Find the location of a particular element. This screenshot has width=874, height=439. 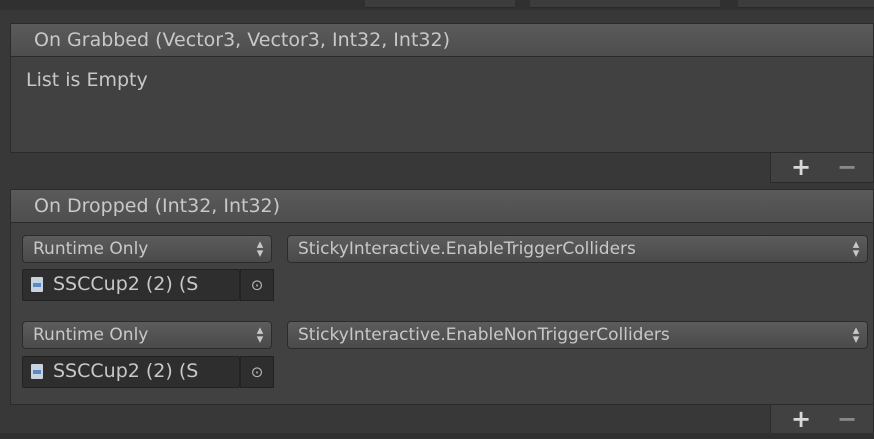

dropdown-label: StickyInteractive.EnableTriggerColliders is located at coordinates (467, 249).